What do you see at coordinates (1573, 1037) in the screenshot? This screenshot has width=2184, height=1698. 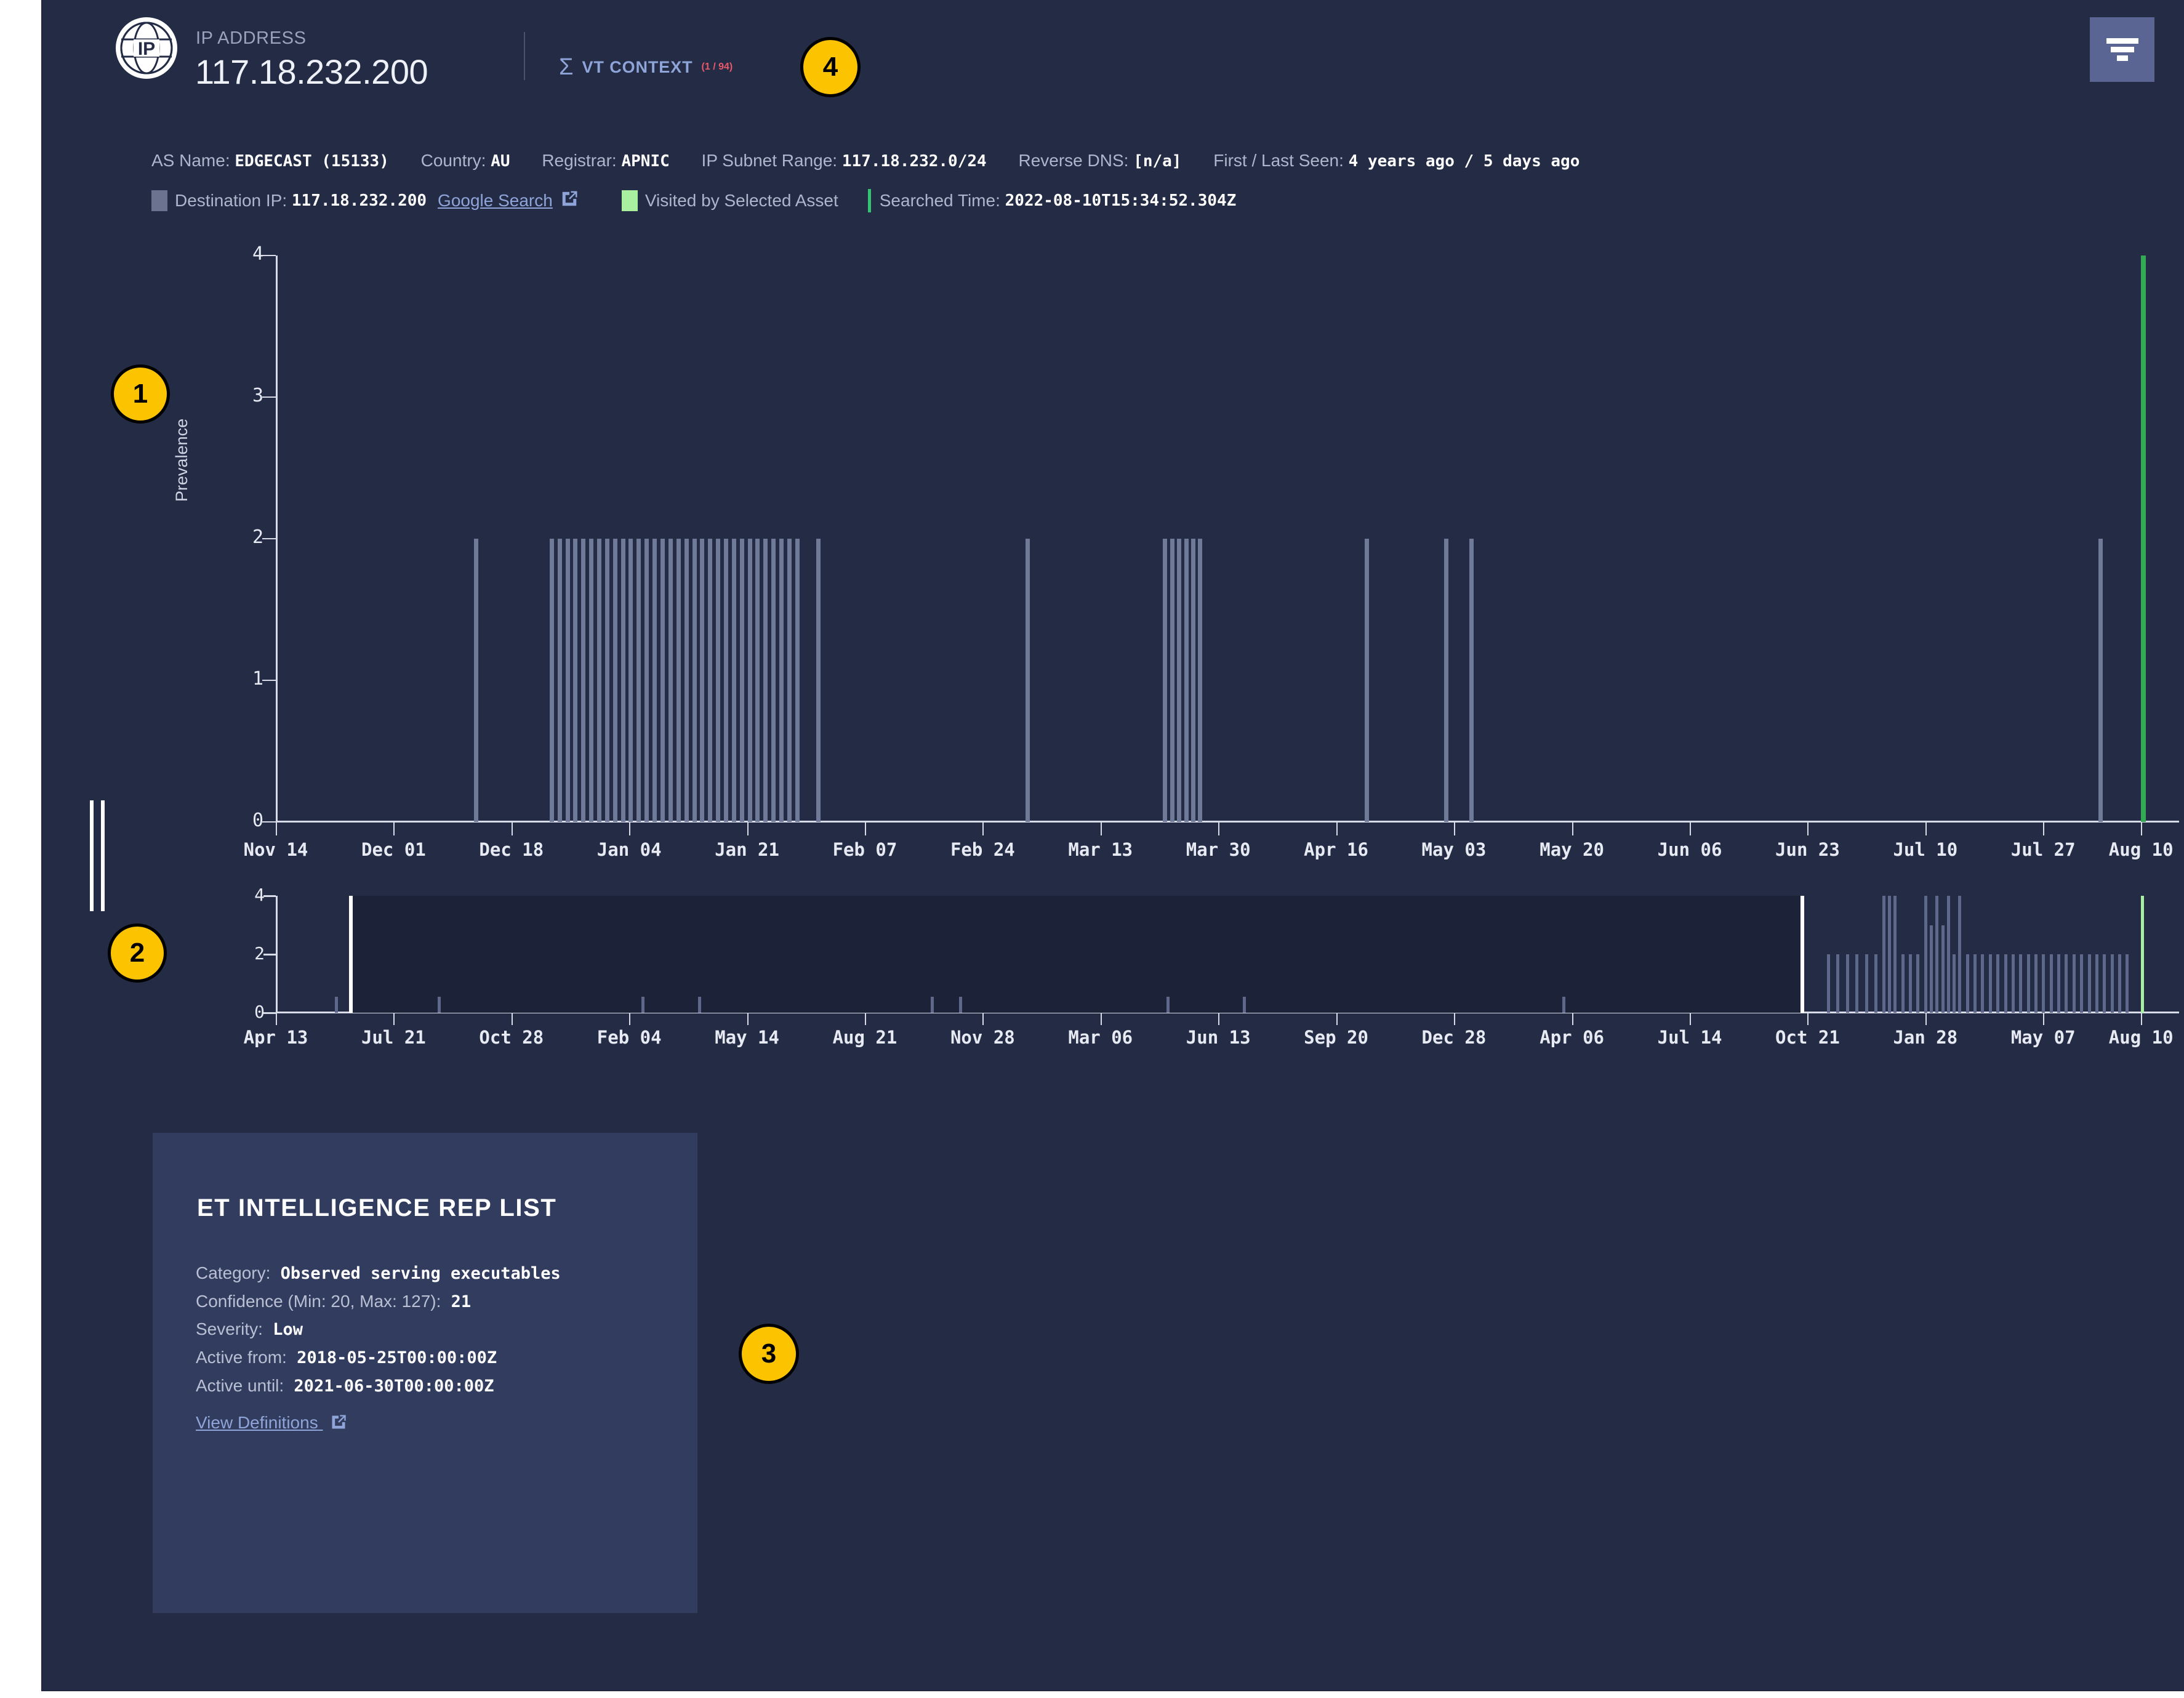 I see `brush-x-tick-label: Apr 06` at bounding box center [1573, 1037].